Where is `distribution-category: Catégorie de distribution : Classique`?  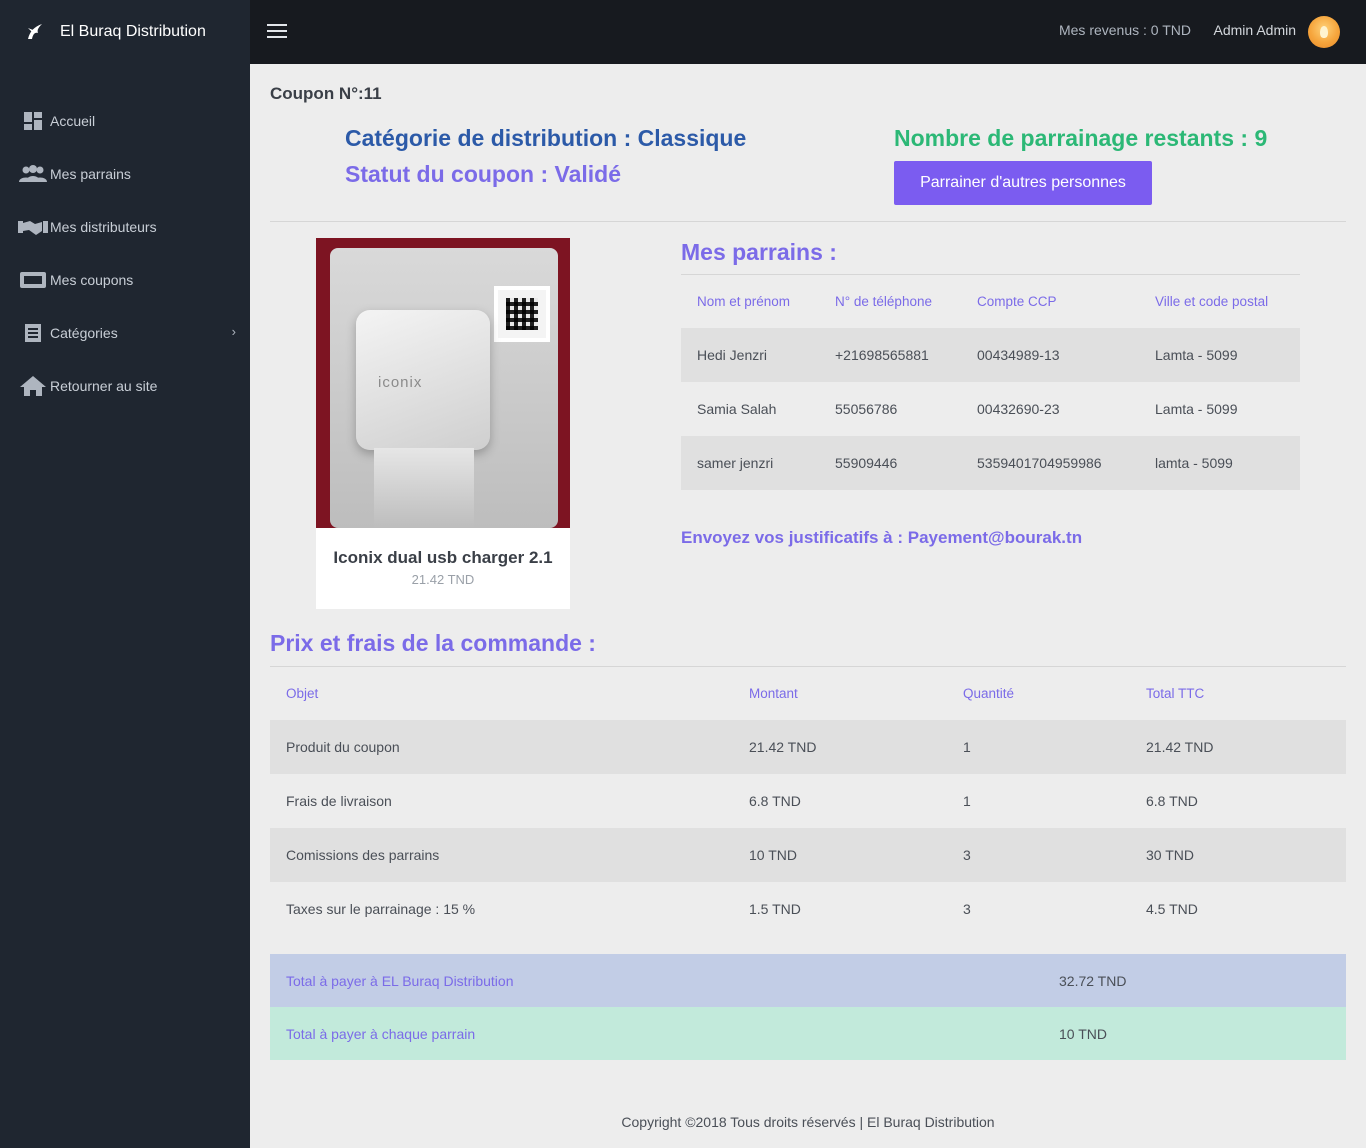 distribution-category: Catégorie de distribution : Classique is located at coordinates (546, 138).